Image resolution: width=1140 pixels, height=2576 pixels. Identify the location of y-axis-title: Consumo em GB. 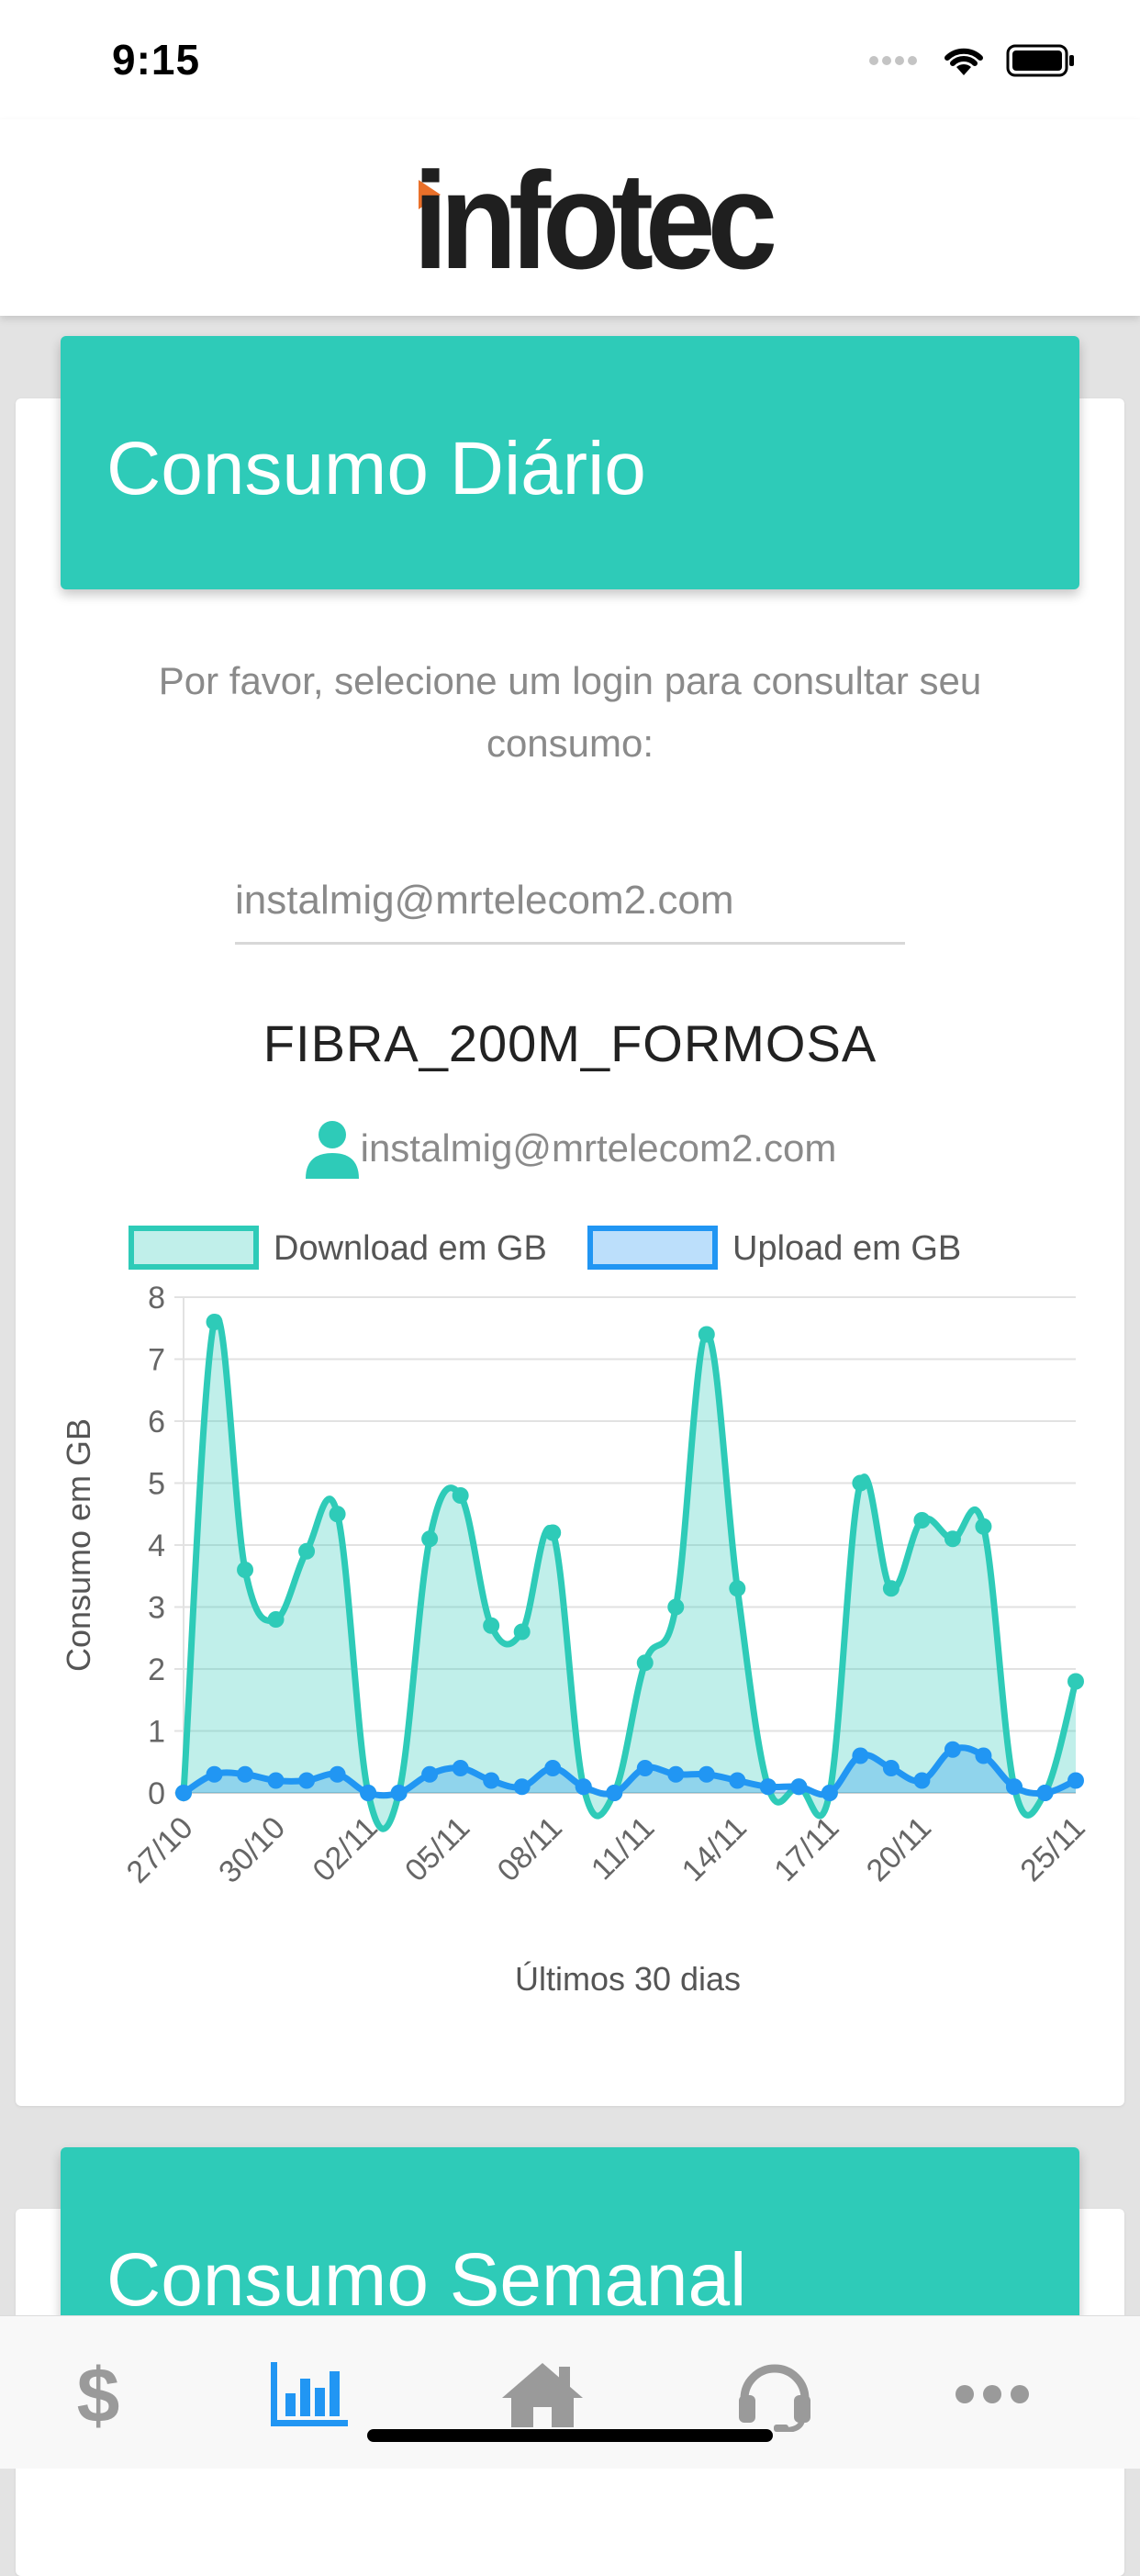
(78, 1545).